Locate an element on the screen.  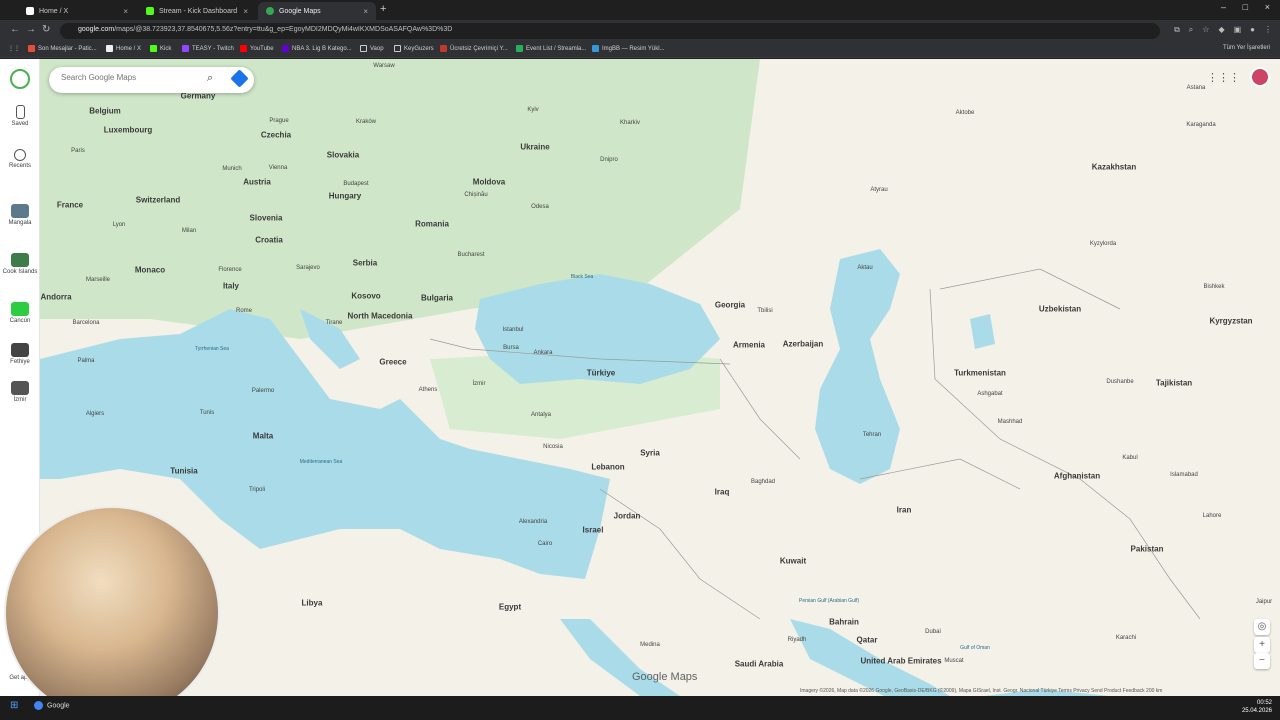
map-label-bursa: Bursa is located at coordinates (511, 348).